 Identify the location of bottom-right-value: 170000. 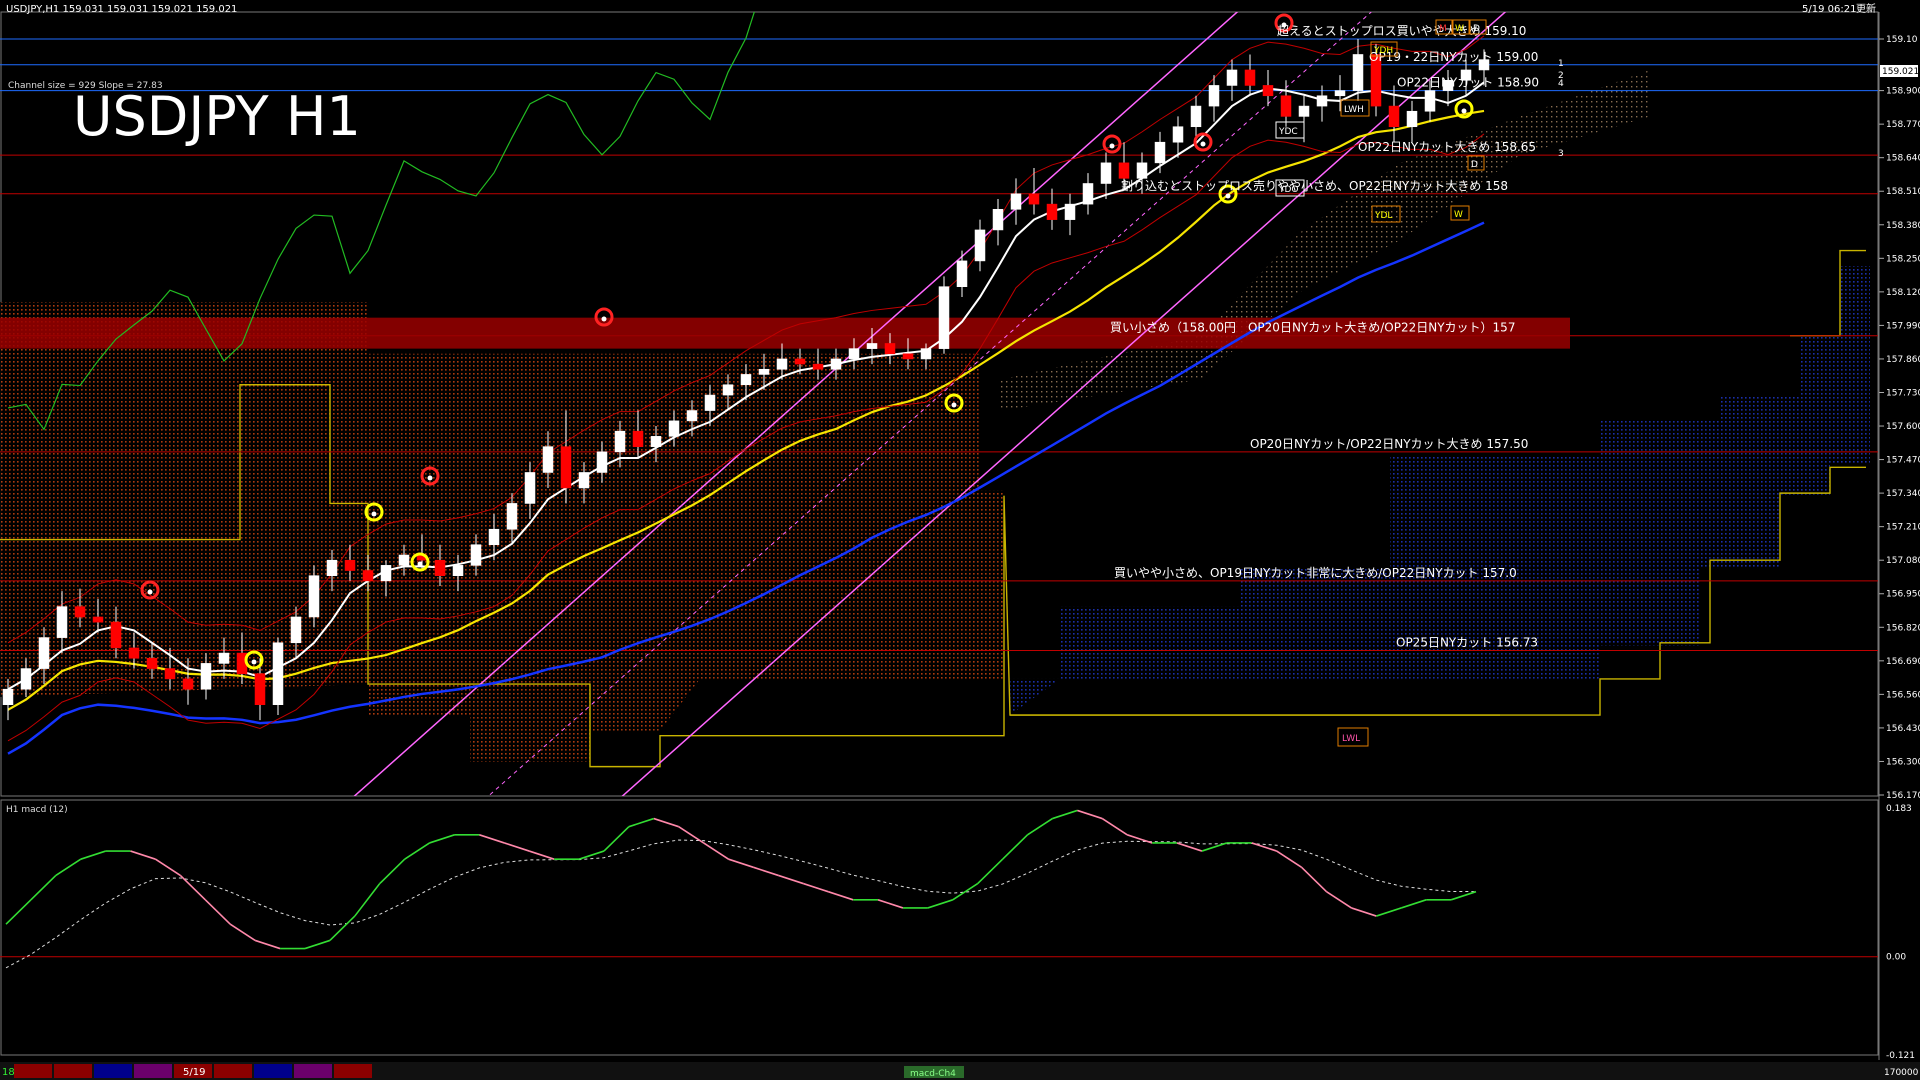
(1901, 1073).